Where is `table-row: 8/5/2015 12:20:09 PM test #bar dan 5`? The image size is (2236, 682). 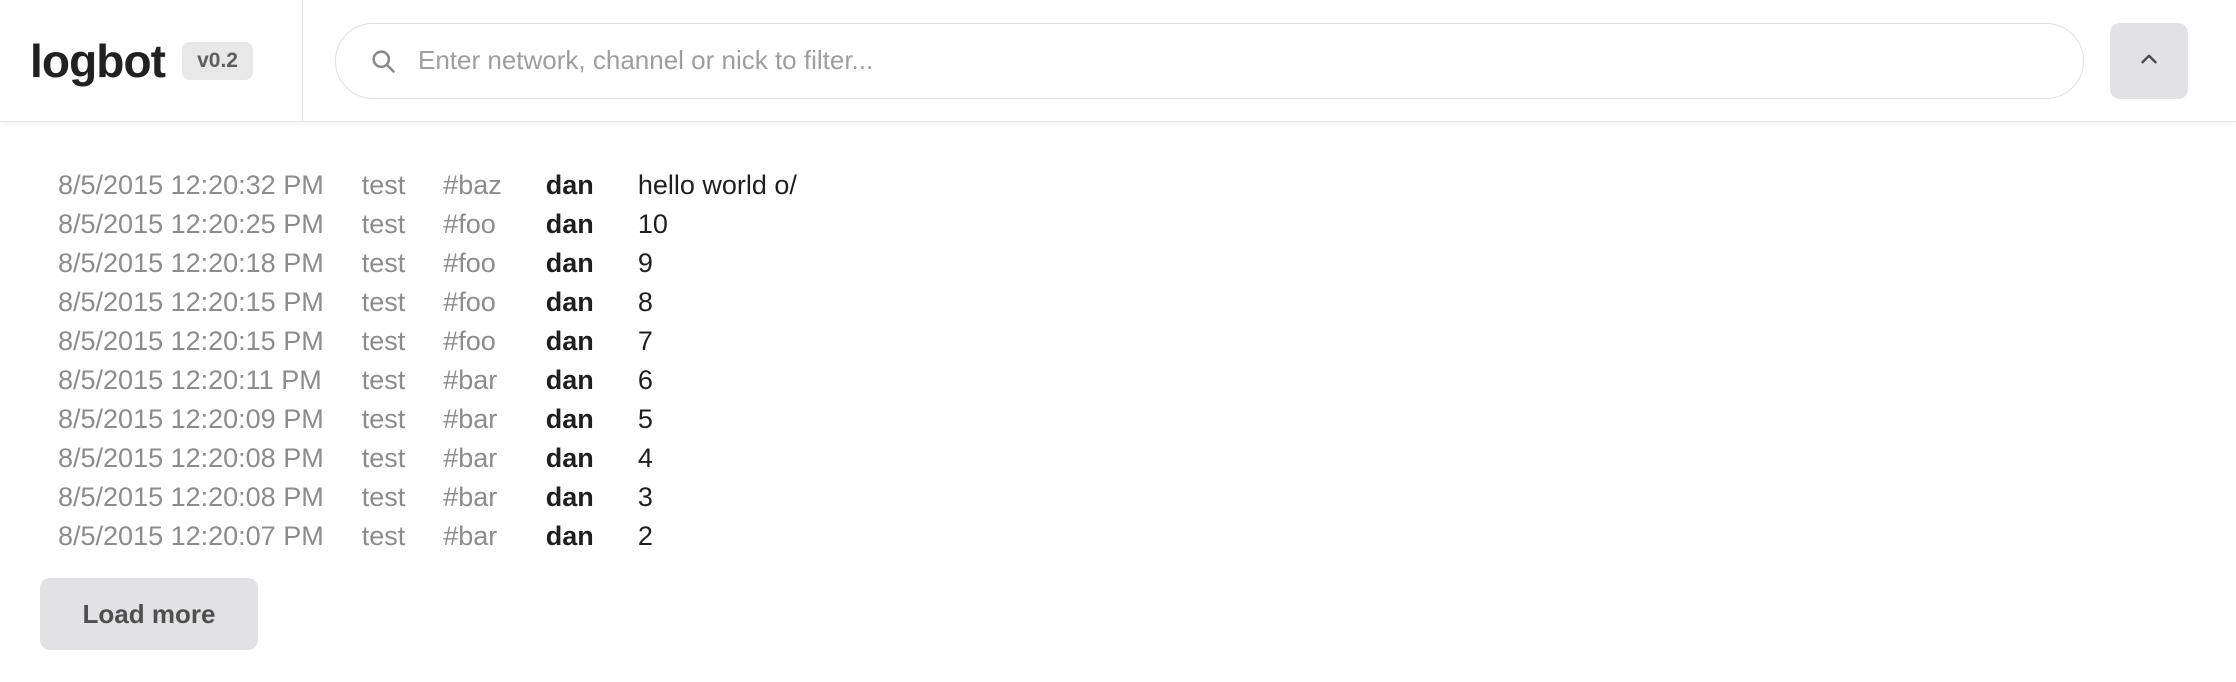
table-row: 8/5/2015 12:20:09 PM test #bar dan 5 is located at coordinates (398, 419).